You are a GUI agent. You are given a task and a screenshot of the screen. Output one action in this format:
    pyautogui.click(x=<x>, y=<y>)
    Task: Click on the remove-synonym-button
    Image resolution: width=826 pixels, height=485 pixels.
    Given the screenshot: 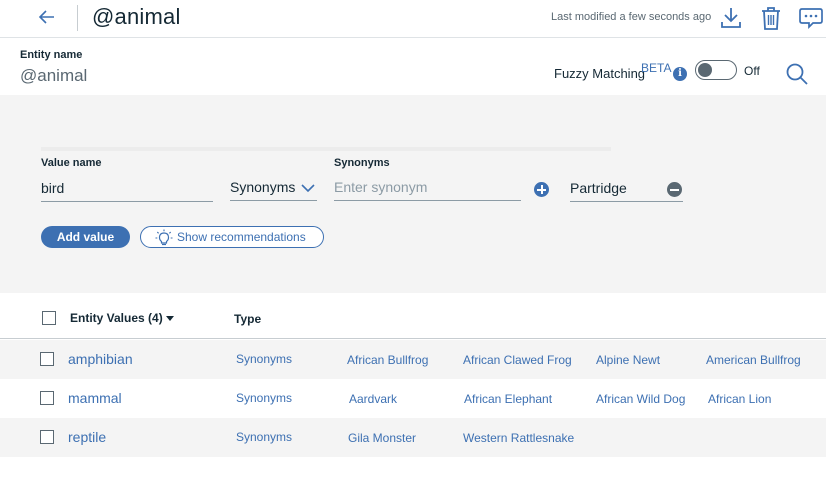 What is the action you would take?
    pyautogui.click(x=674, y=189)
    